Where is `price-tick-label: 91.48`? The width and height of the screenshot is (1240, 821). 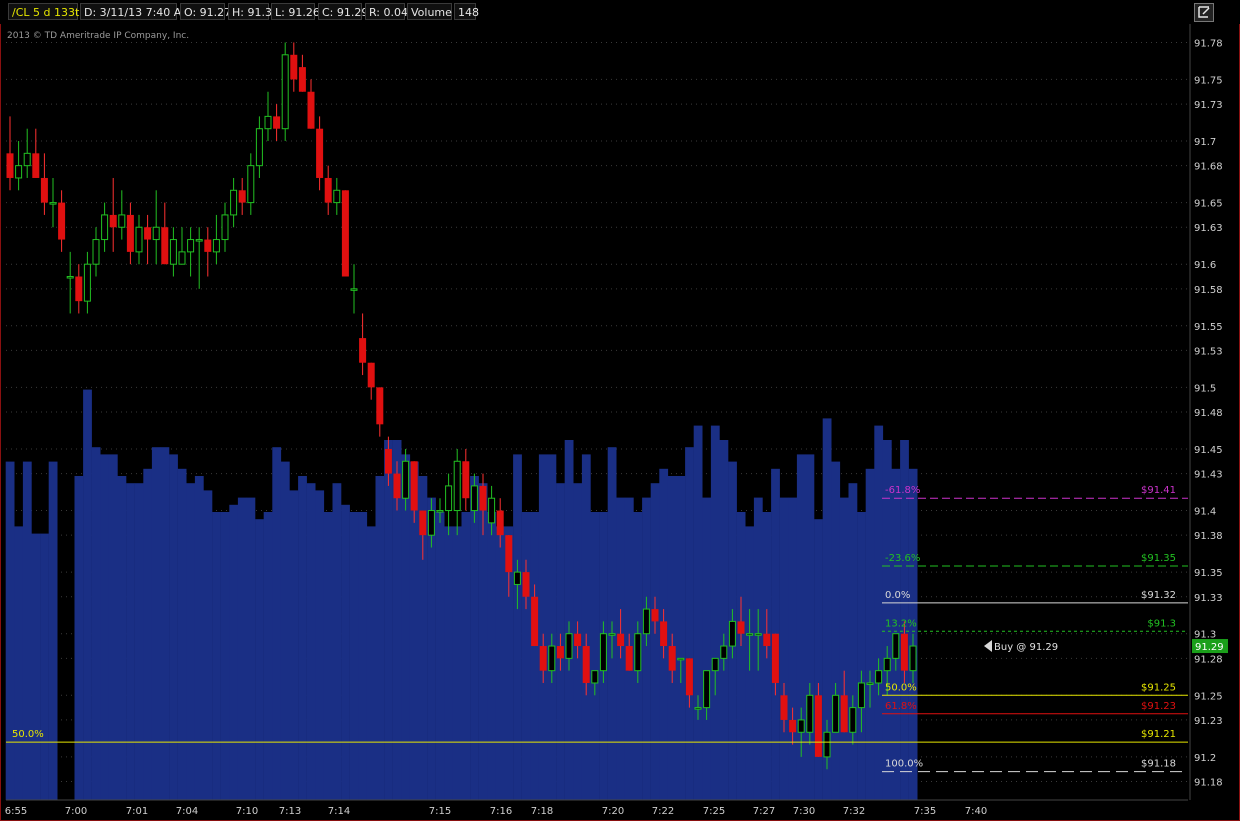 price-tick-label: 91.48 is located at coordinates (1208, 413).